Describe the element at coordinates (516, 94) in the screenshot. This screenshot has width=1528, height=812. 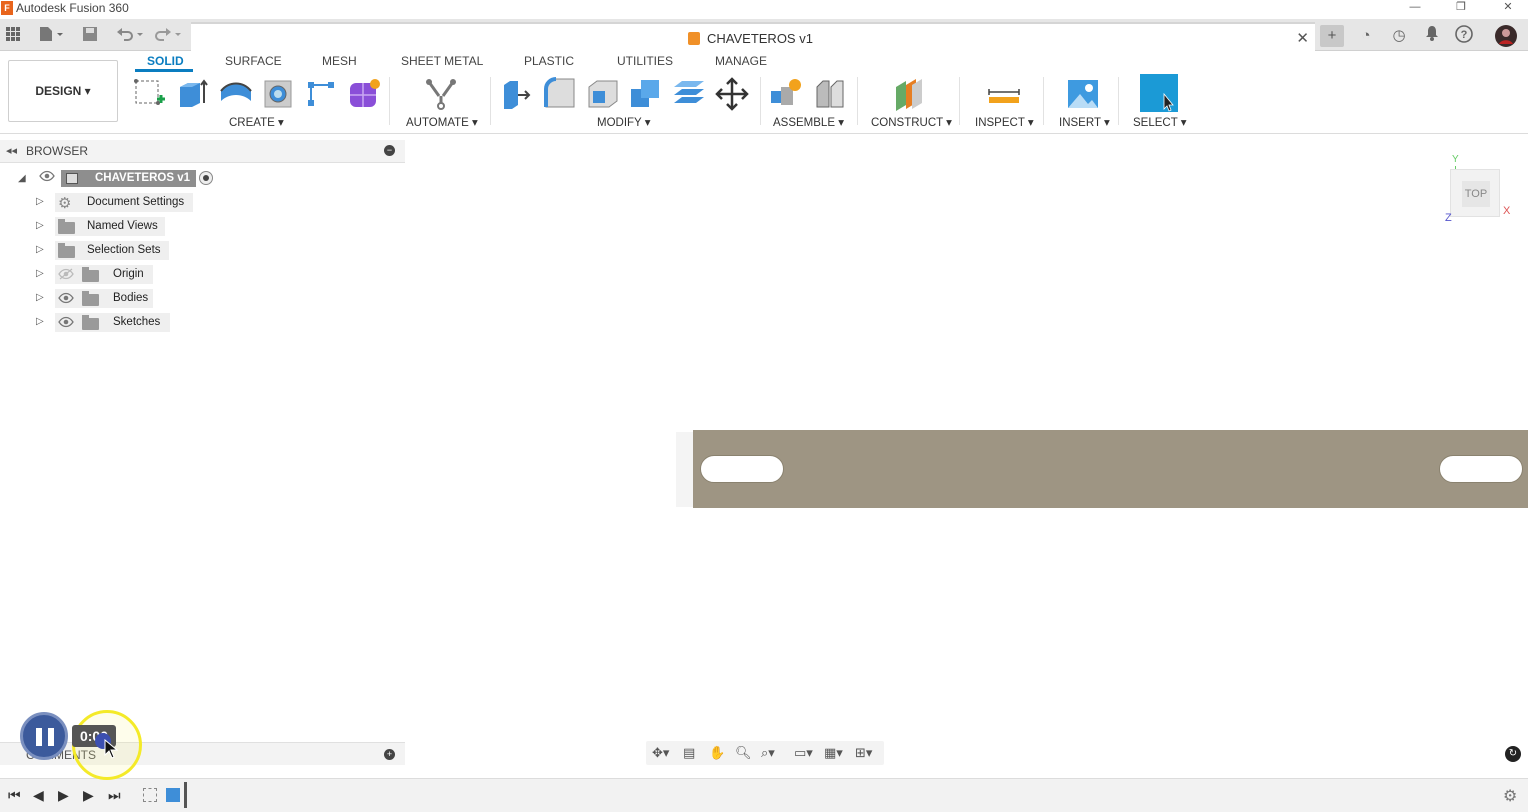
I see `press-pull-icon` at that location.